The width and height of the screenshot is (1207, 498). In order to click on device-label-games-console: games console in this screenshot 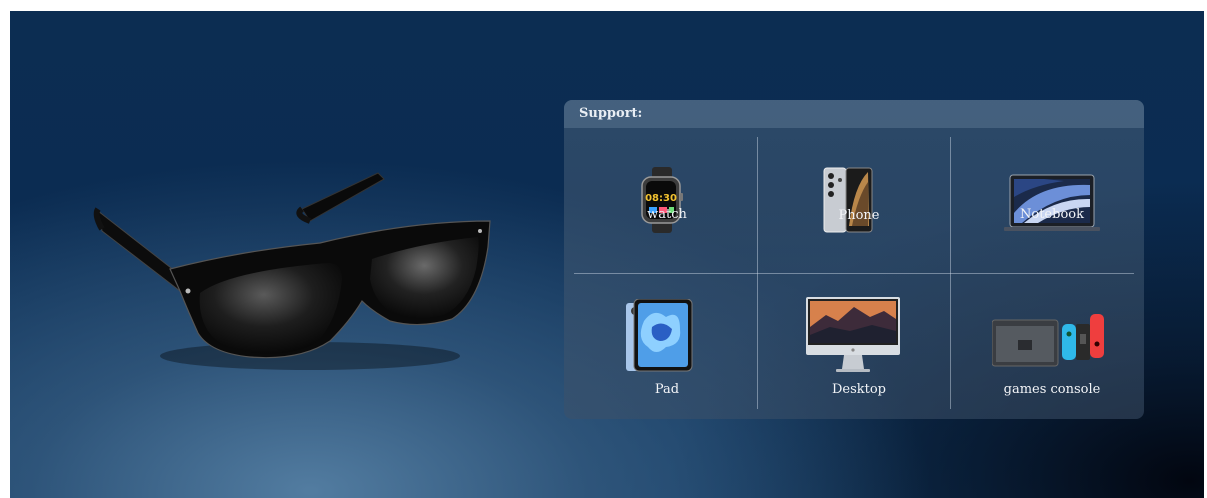, I will do `click(1052, 389)`.